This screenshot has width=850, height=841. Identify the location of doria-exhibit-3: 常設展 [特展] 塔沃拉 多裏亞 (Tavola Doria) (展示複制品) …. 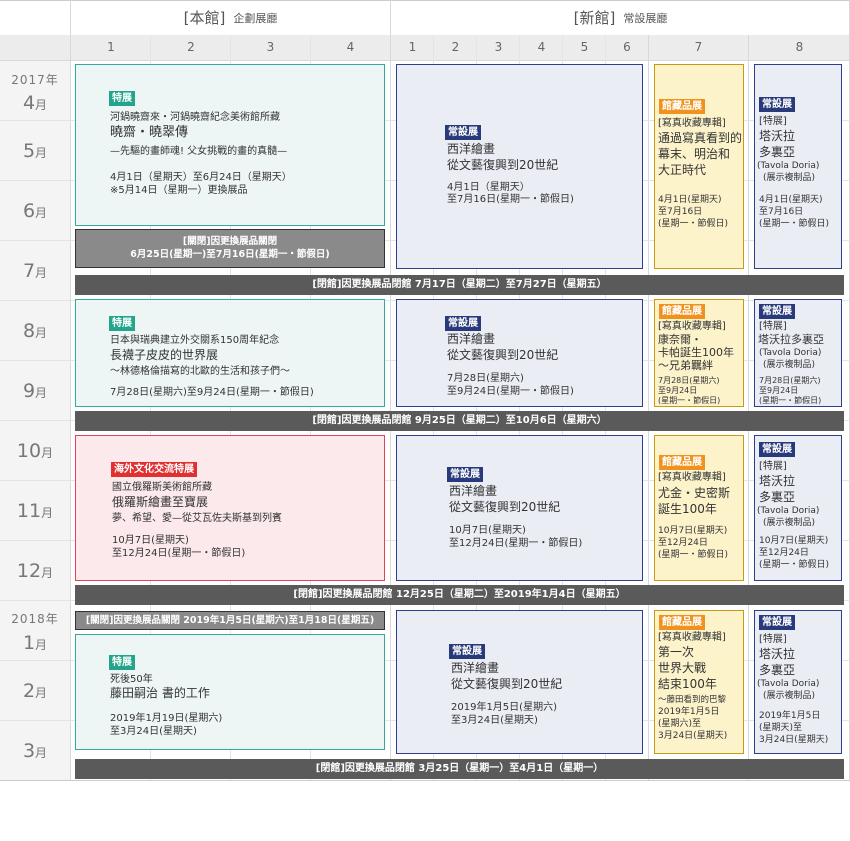
(798, 508).